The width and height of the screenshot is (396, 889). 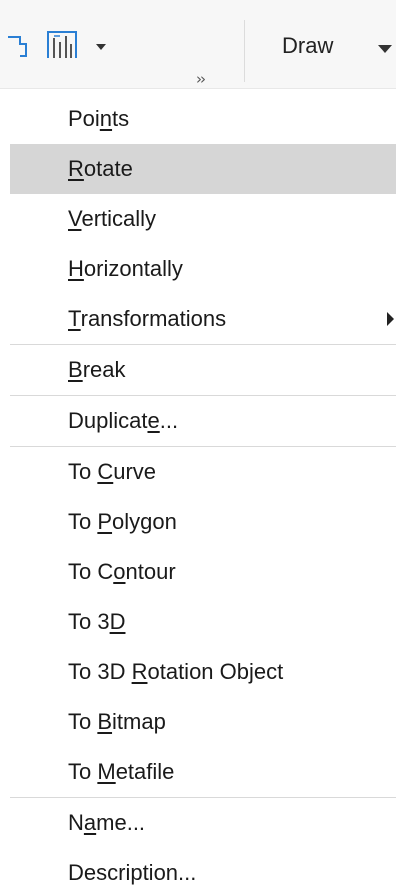 What do you see at coordinates (198, 44) in the screenshot?
I see `toolbar: ›› Draw` at bounding box center [198, 44].